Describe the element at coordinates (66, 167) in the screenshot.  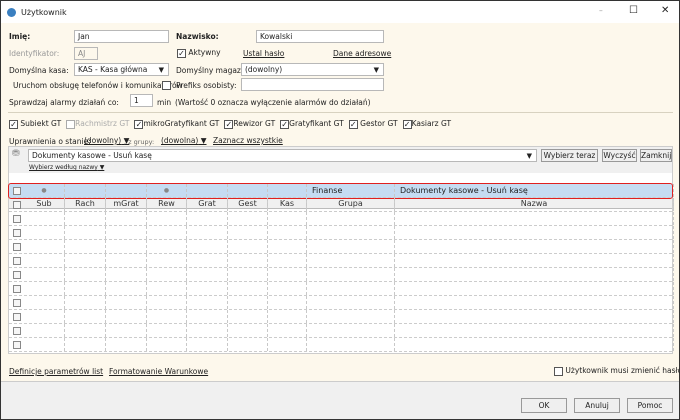
I see `choose-by-name-dropdown: Wybierz według nazwy ▼` at that location.